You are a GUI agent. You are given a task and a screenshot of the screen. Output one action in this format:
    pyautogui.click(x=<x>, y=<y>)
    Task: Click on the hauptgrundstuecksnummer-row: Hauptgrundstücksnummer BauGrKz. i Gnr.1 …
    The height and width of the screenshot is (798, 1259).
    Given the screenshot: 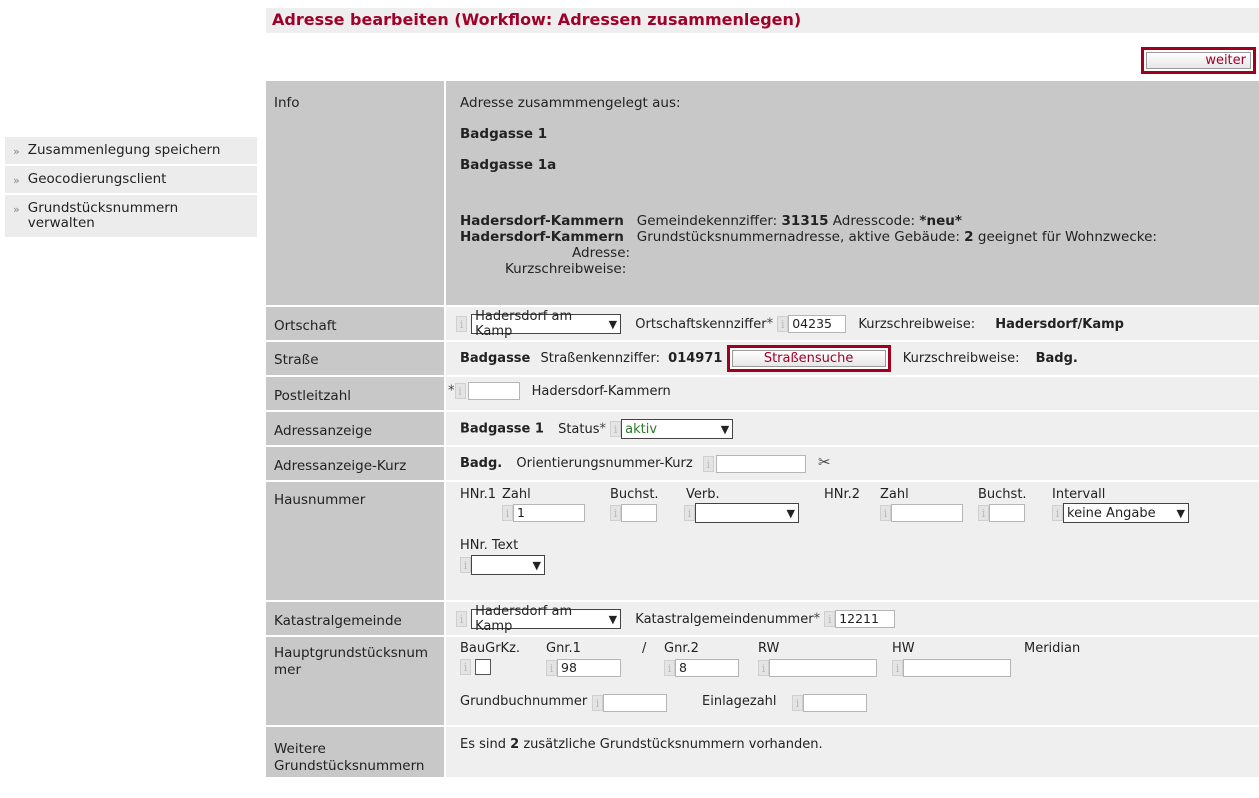 What is the action you would take?
    pyautogui.click(x=762, y=682)
    